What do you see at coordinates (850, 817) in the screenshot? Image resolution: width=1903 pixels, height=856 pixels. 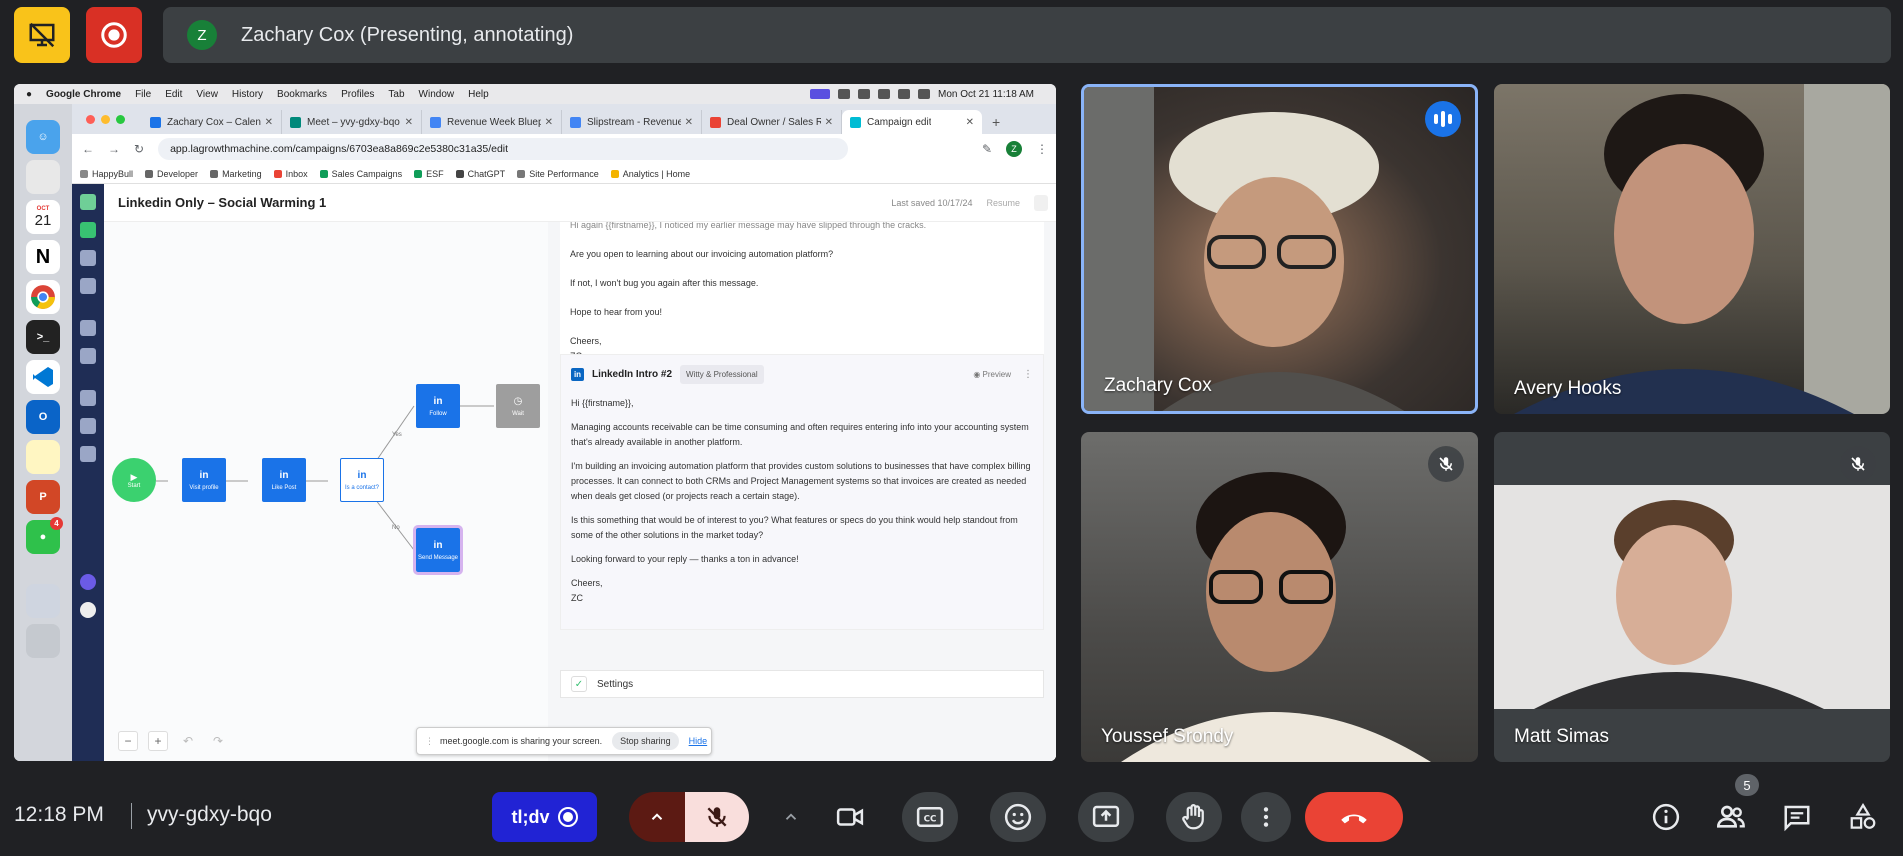 I see `camera-button` at bounding box center [850, 817].